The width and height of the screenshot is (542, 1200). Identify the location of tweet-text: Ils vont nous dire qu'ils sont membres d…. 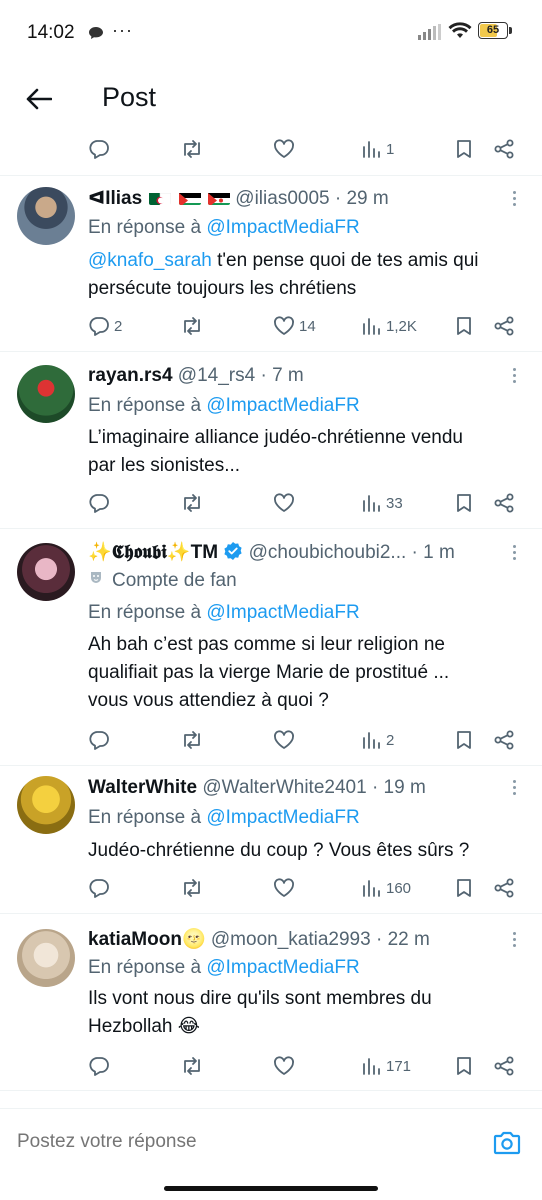
(260, 998).